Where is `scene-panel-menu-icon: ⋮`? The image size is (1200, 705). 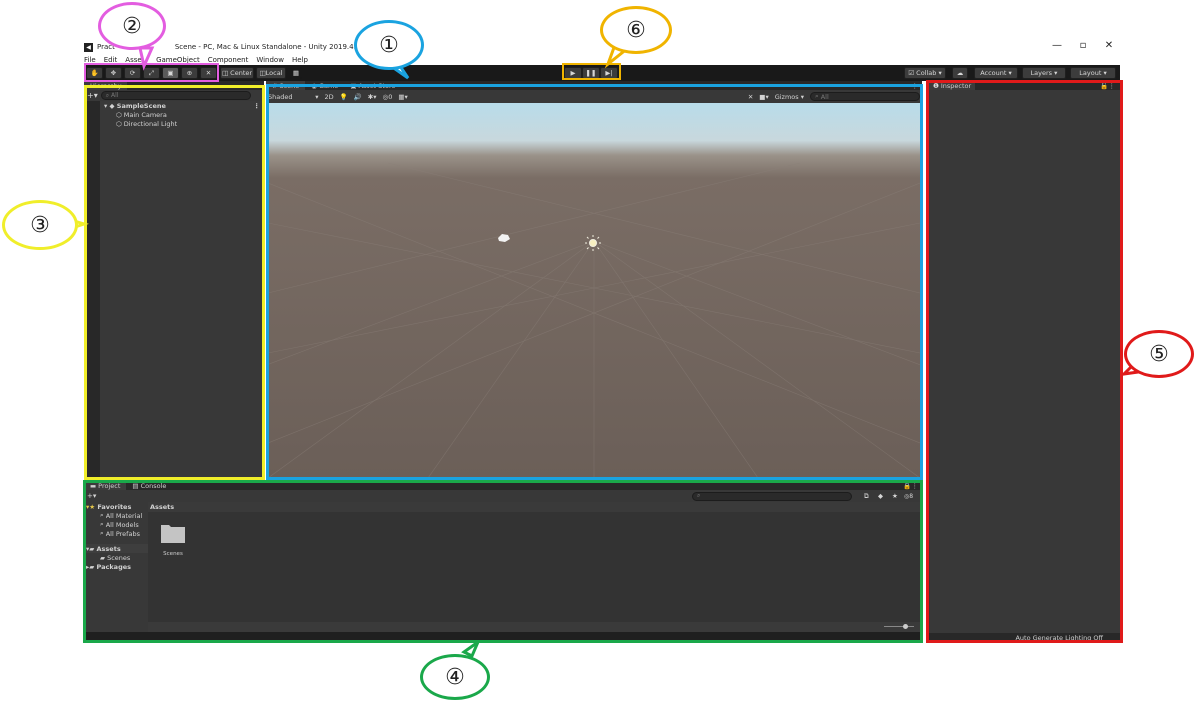
scene-panel-menu-icon: ⋮ is located at coordinates (915, 86).